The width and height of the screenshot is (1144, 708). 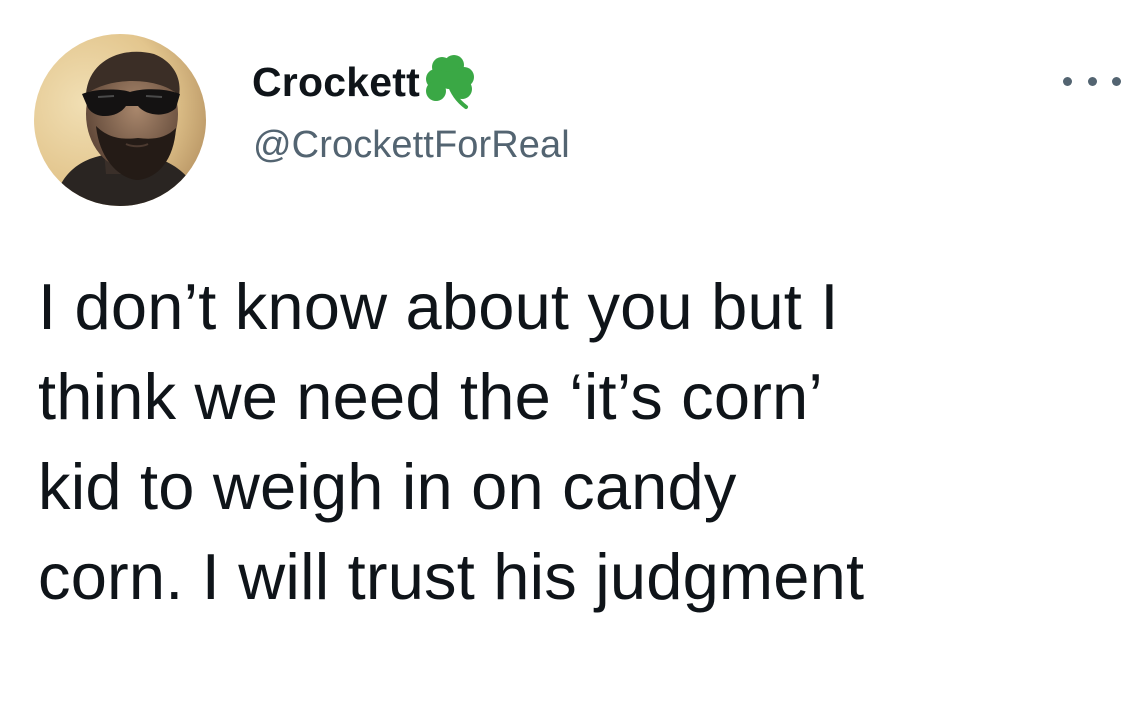 I want to click on tweet-text-line: corn. I will trust his judgment, so click(x=451, y=576).